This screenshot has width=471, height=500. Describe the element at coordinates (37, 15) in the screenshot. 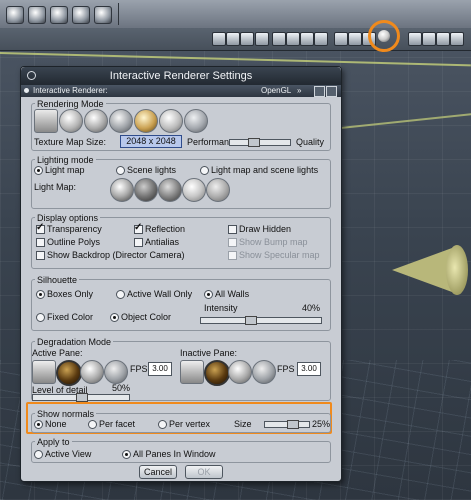

I see `camera-tool-icon` at that location.